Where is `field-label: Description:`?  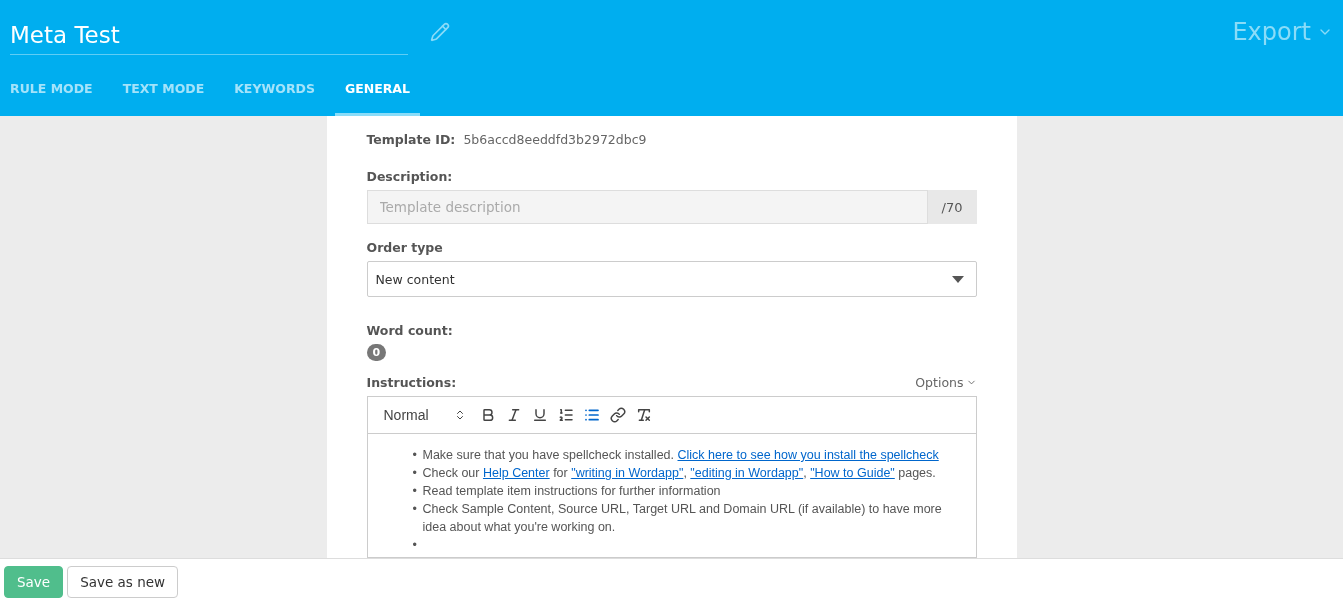 field-label: Description: is located at coordinates (410, 176).